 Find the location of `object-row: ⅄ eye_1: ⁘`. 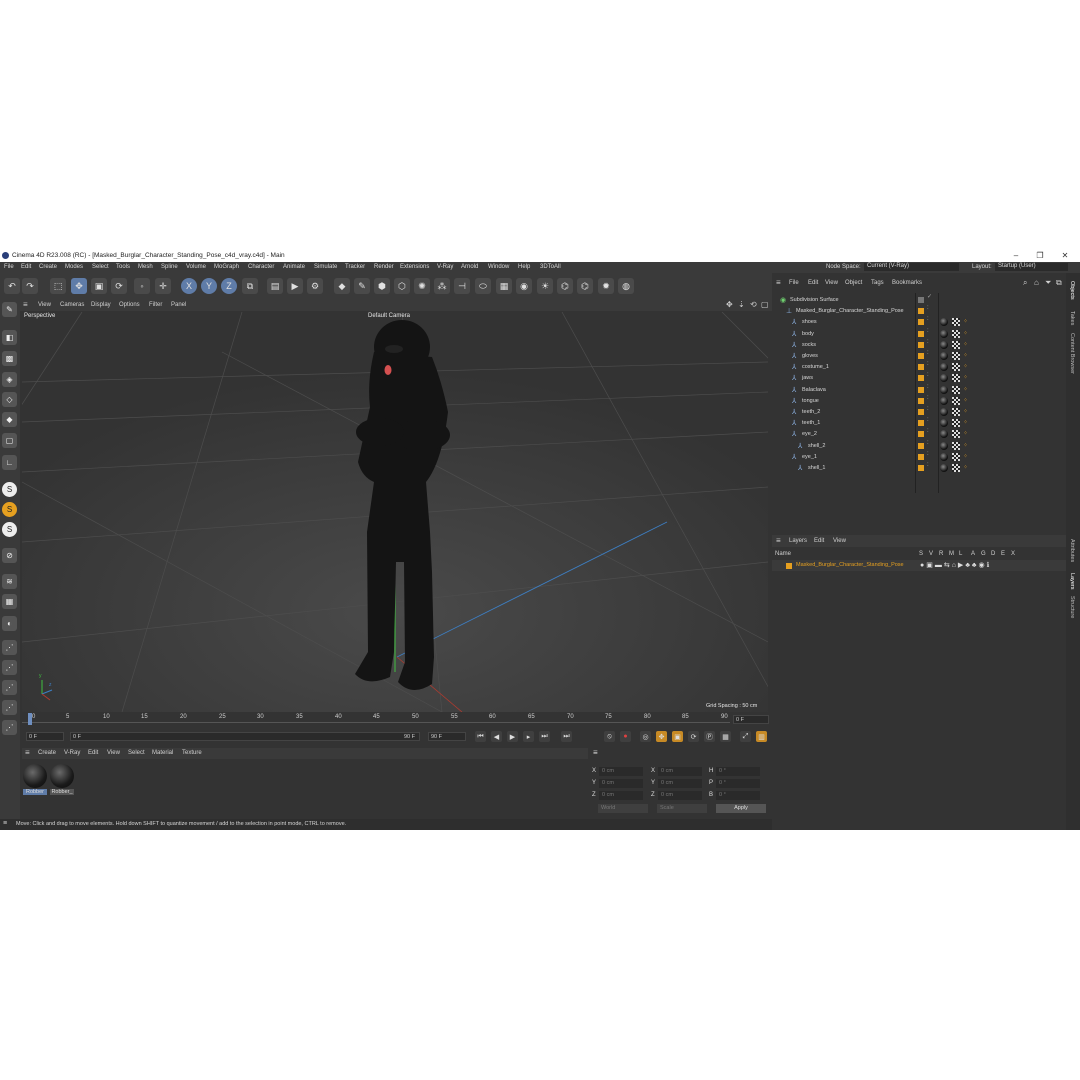

object-row: ⅄ eye_1: ⁘ is located at coordinates (919, 457).